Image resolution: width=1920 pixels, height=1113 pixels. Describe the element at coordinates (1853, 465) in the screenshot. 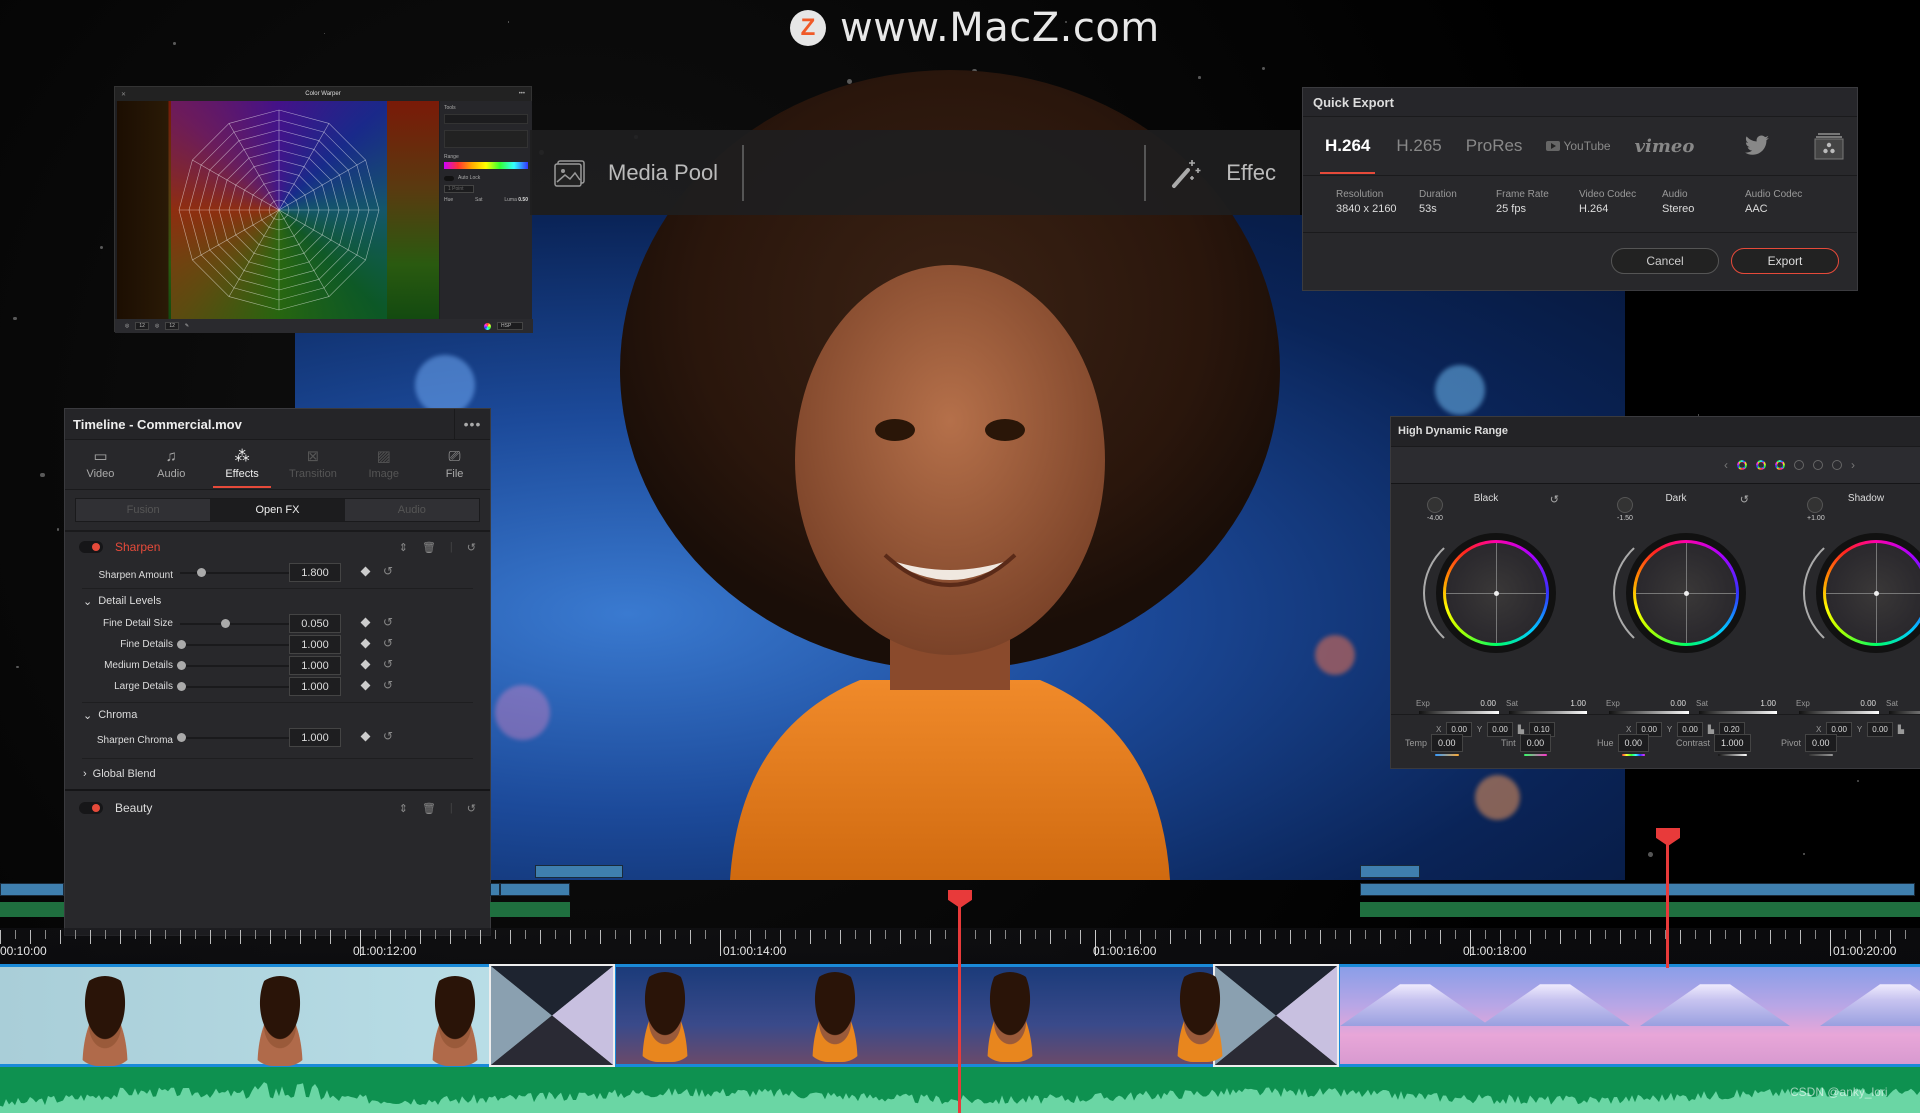

I see `chevron-right-icon: ›` at that location.